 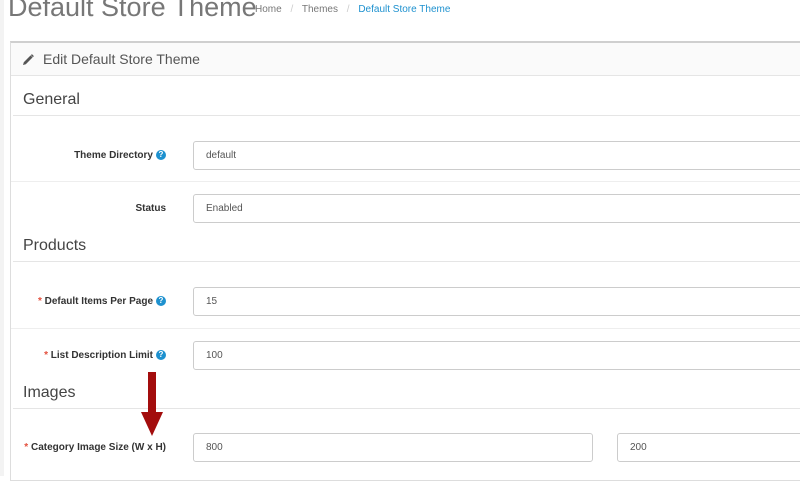 I want to click on category-image-width-input: 800, so click(x=393, y=447).